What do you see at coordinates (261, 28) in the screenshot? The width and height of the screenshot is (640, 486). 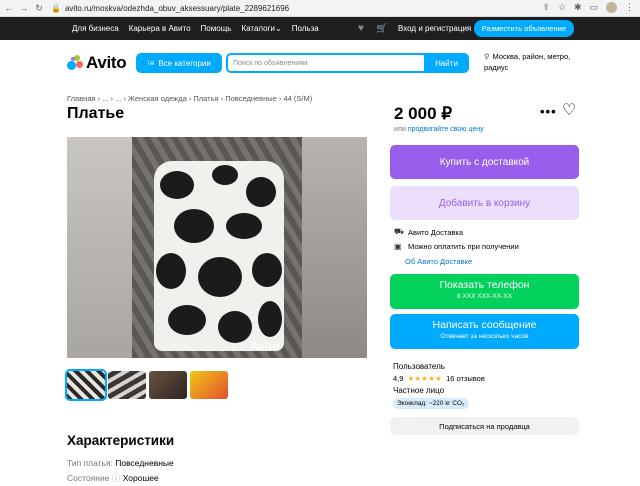 I see `nav-catalogs: Каталоги⌄` at bounding box center [261, 28].